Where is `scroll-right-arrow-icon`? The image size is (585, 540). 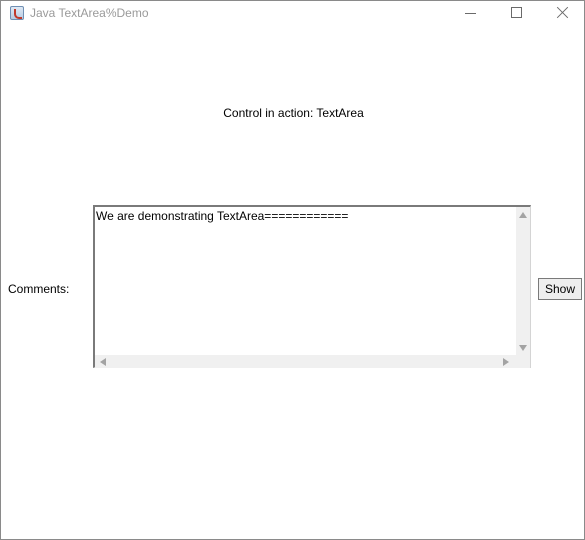 scroll-right-arrow-icon is located at coordinates (506, 362).